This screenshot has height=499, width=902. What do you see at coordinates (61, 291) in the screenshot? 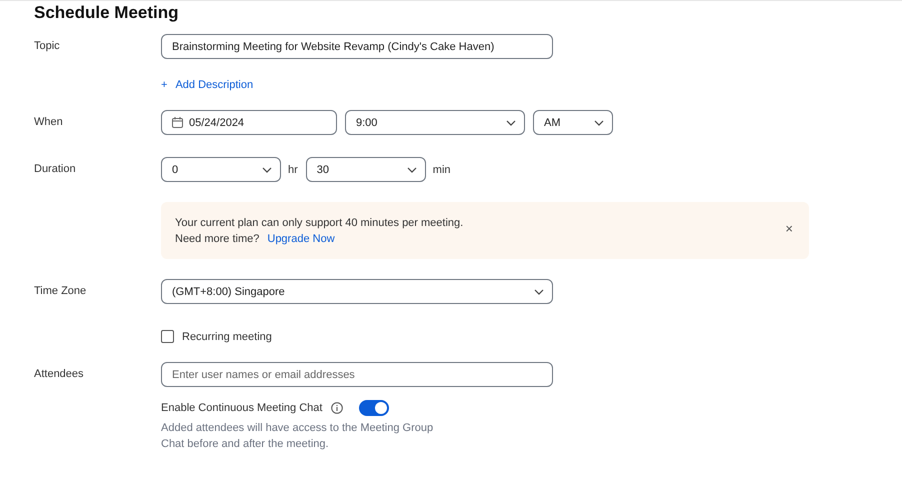
I see `field-label: Time Zone` at bounding box center [61, 291].